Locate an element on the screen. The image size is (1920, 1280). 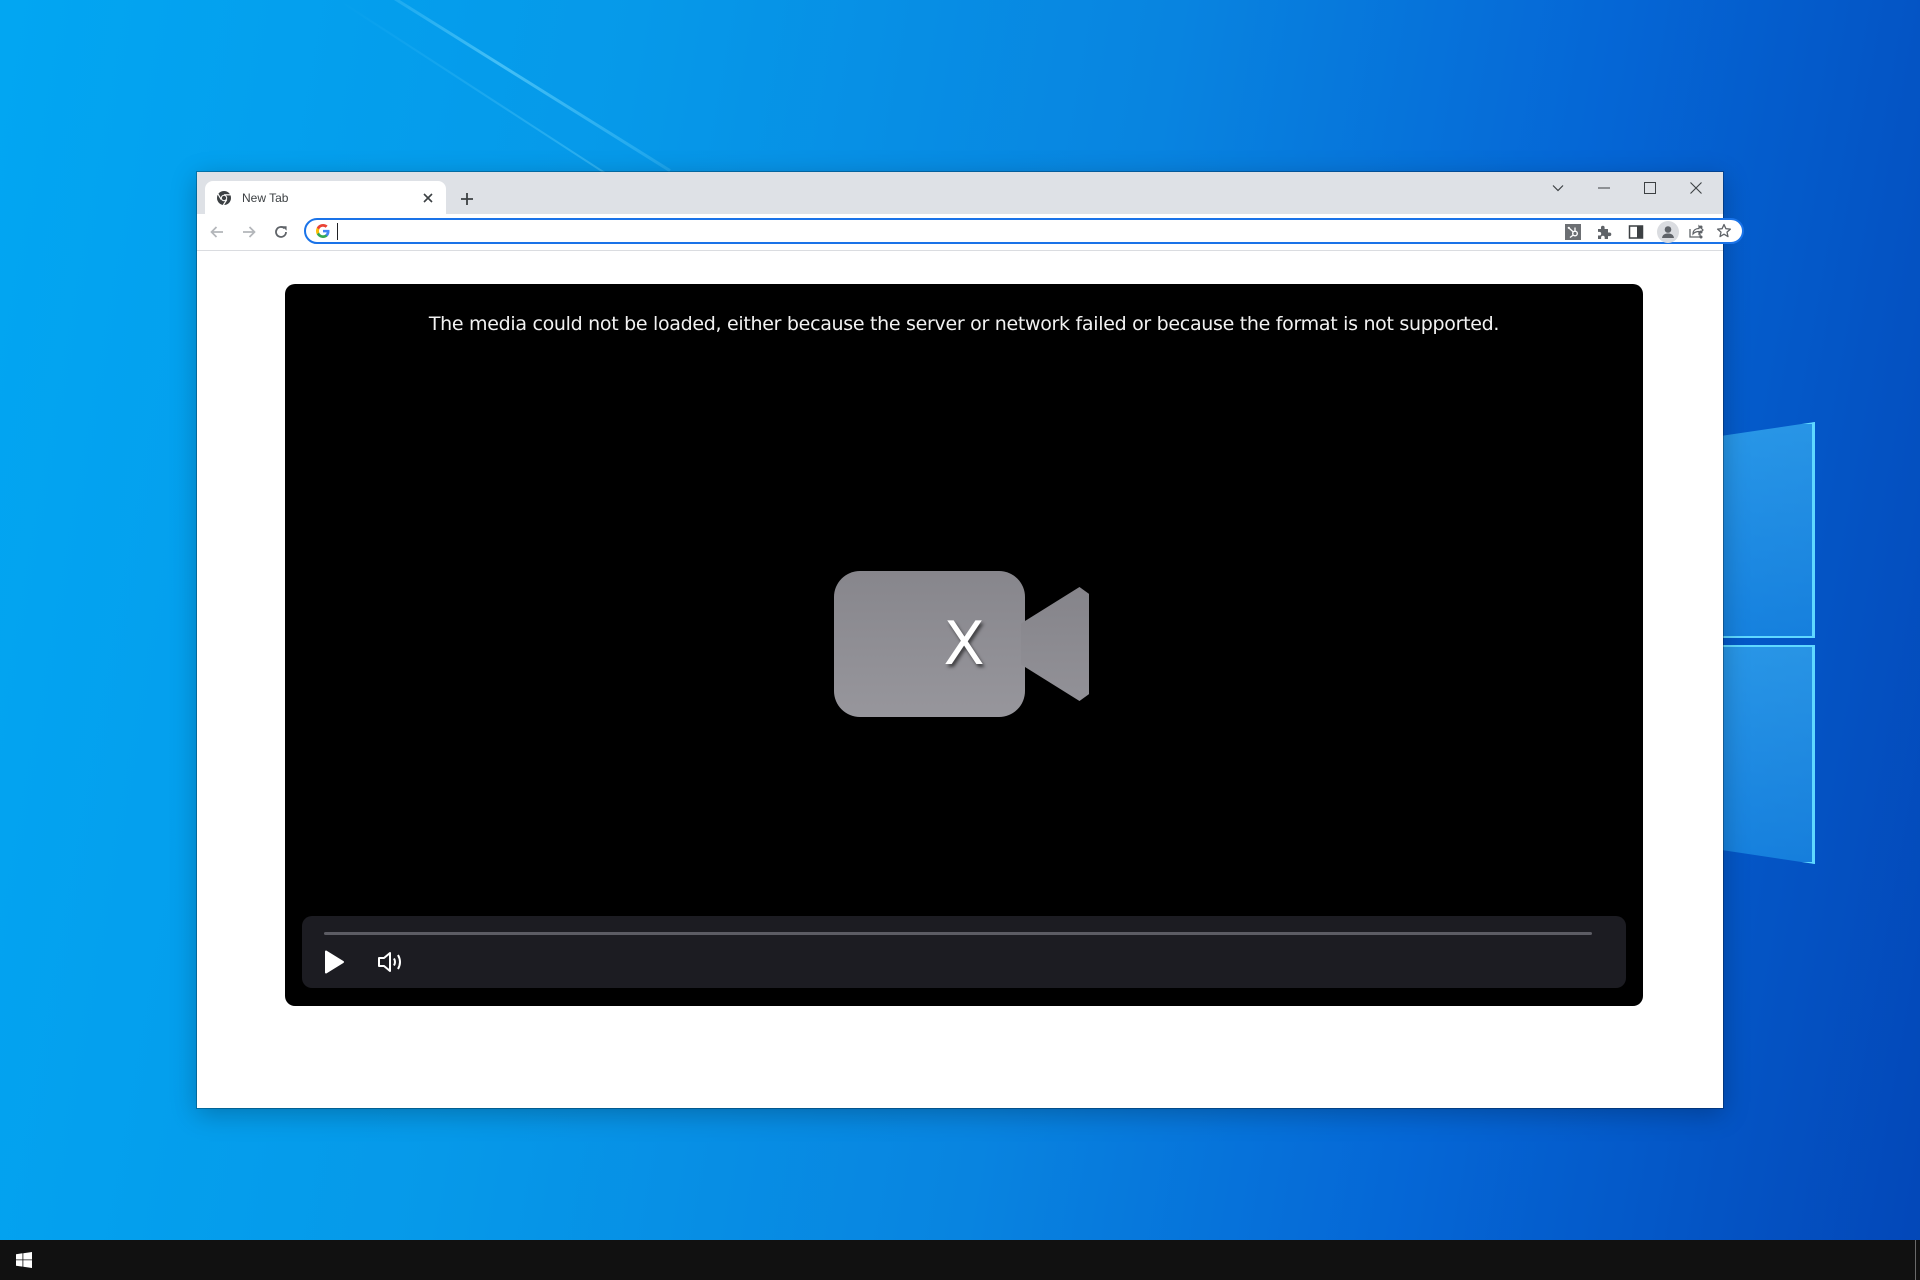
hubspot-extension-icon is located at coordinates (1573, 232).